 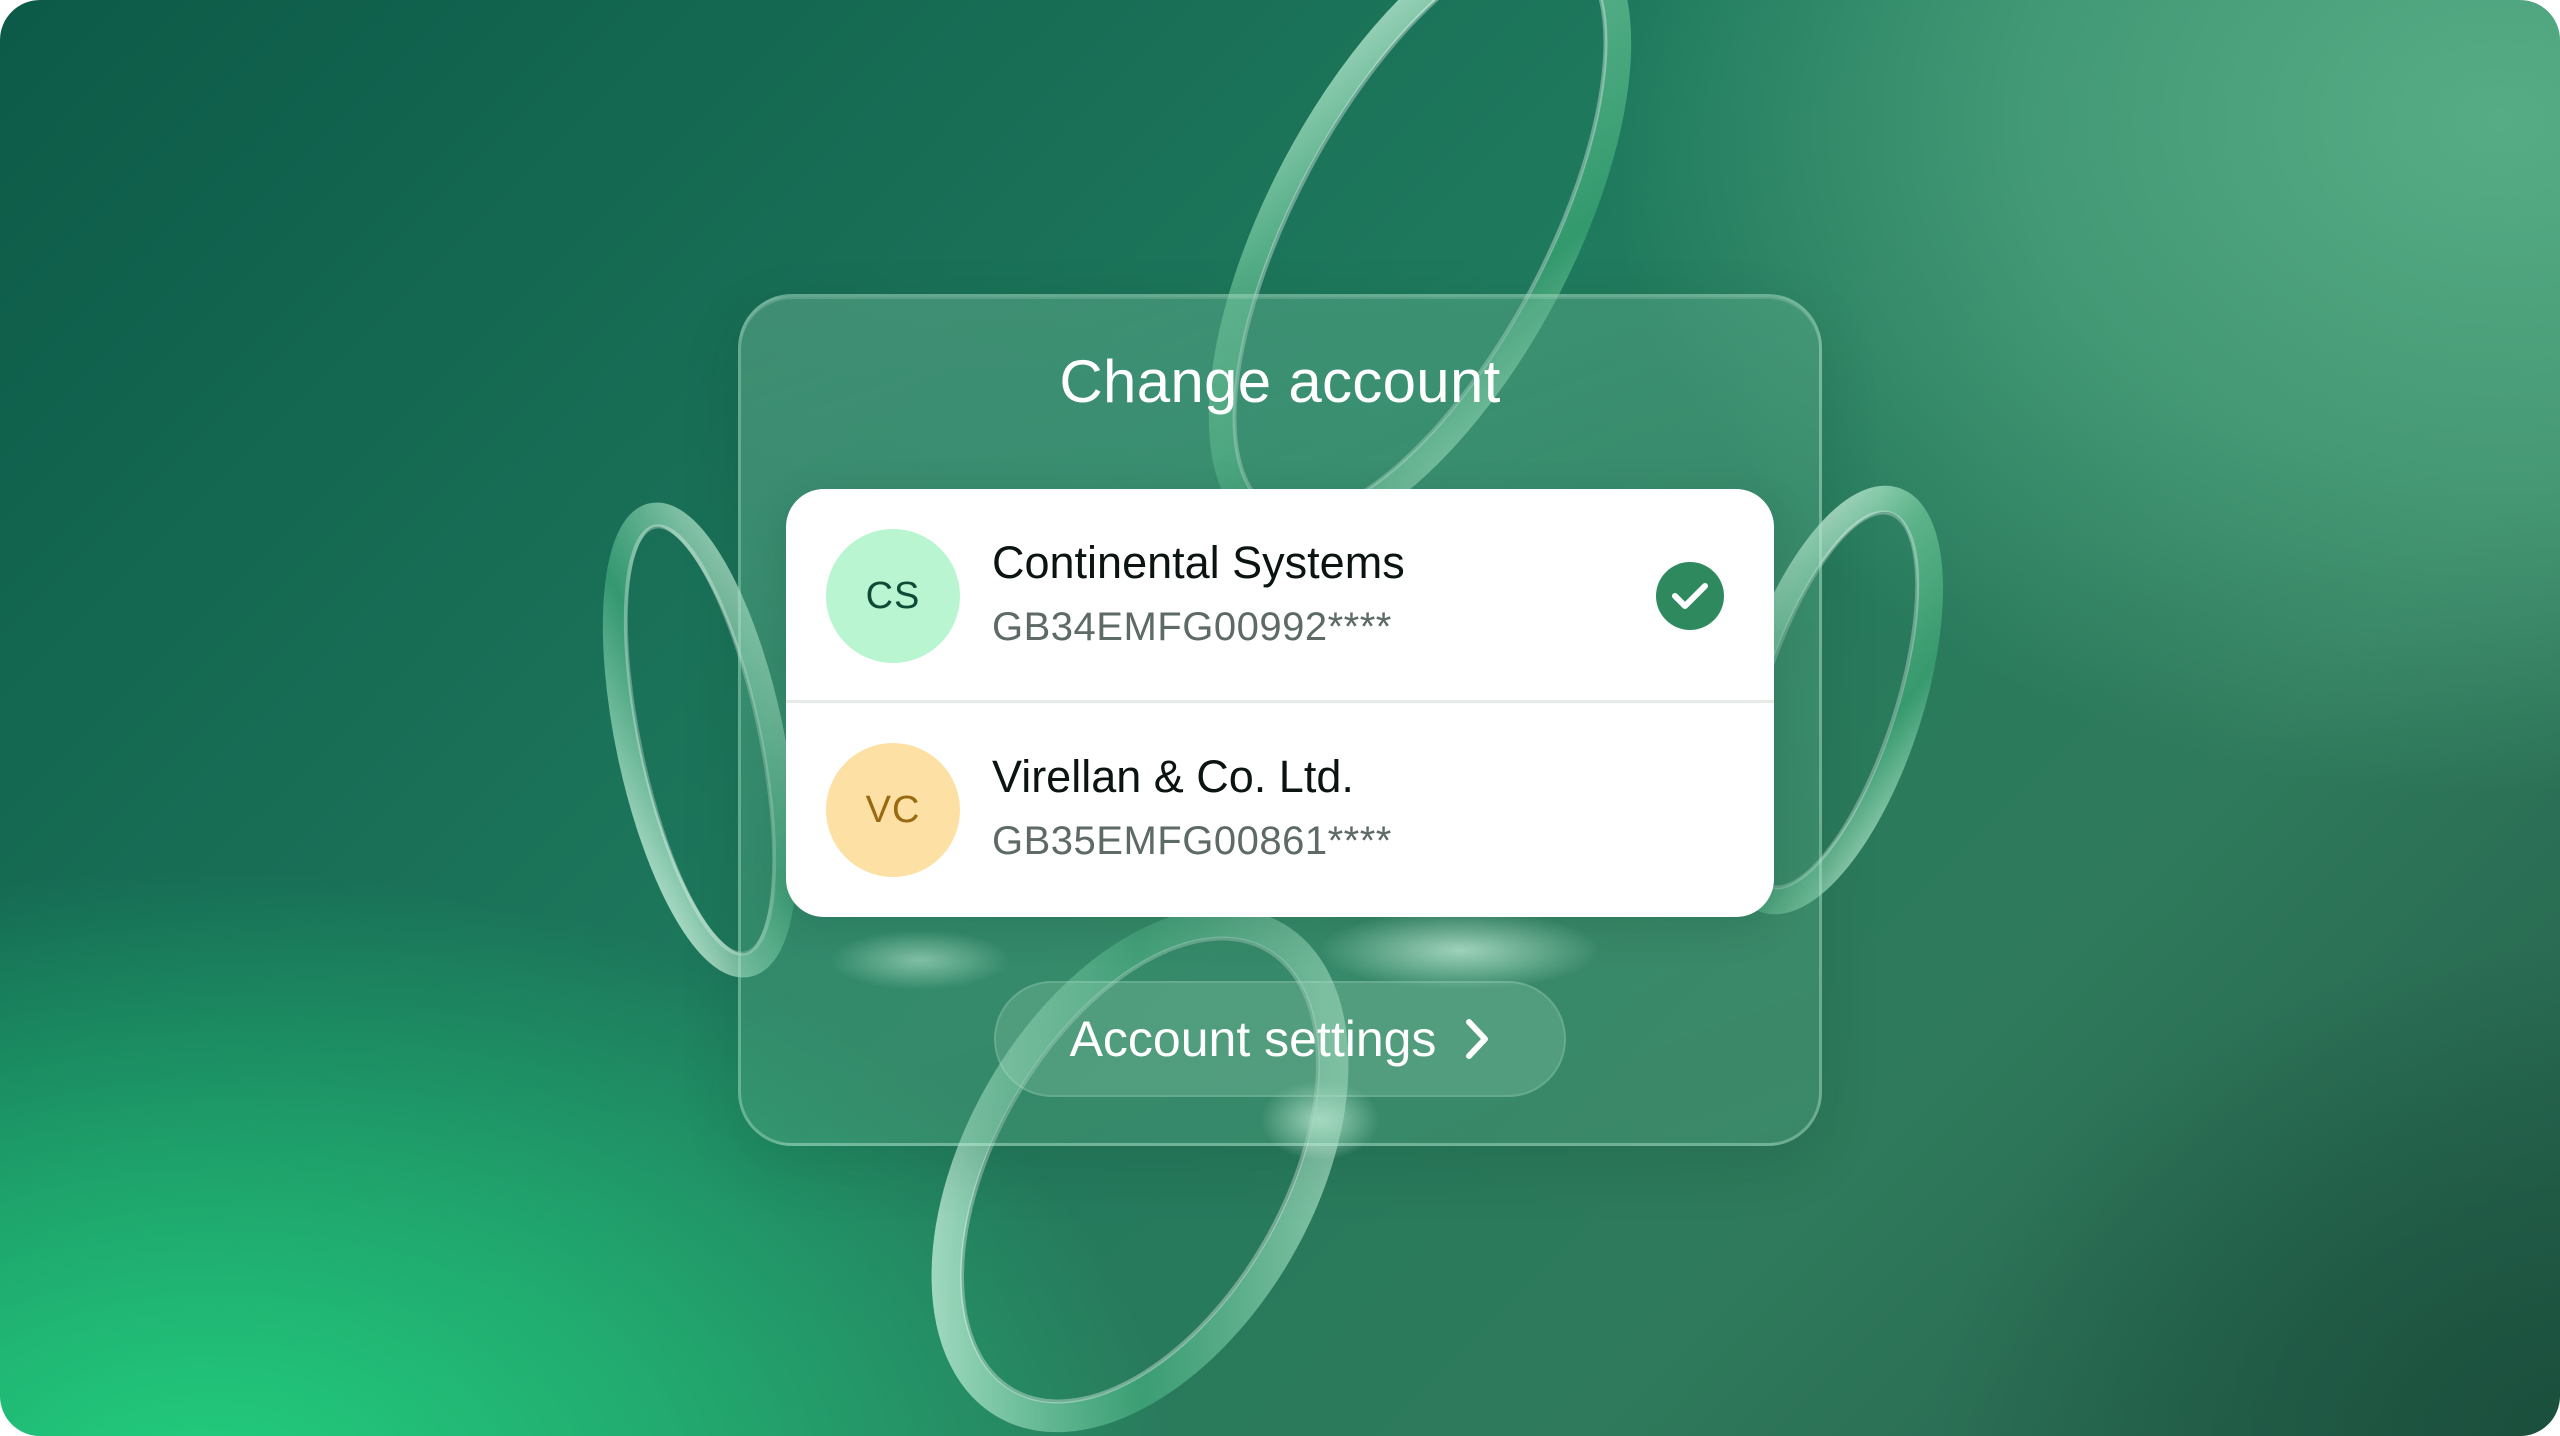 What do you see at coordinates (1253, 1039) in the screenshot?
I see `account-settings-label: Account settings` at bounding box center [1253, 1039].